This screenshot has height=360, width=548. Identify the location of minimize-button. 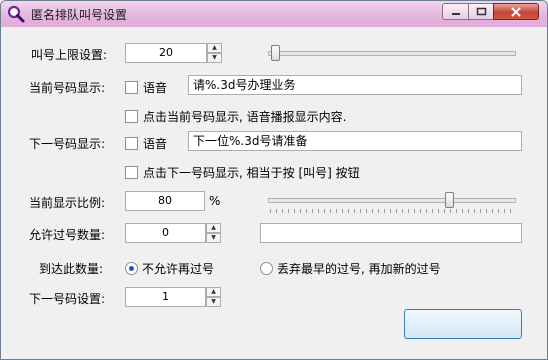
(455, 11).